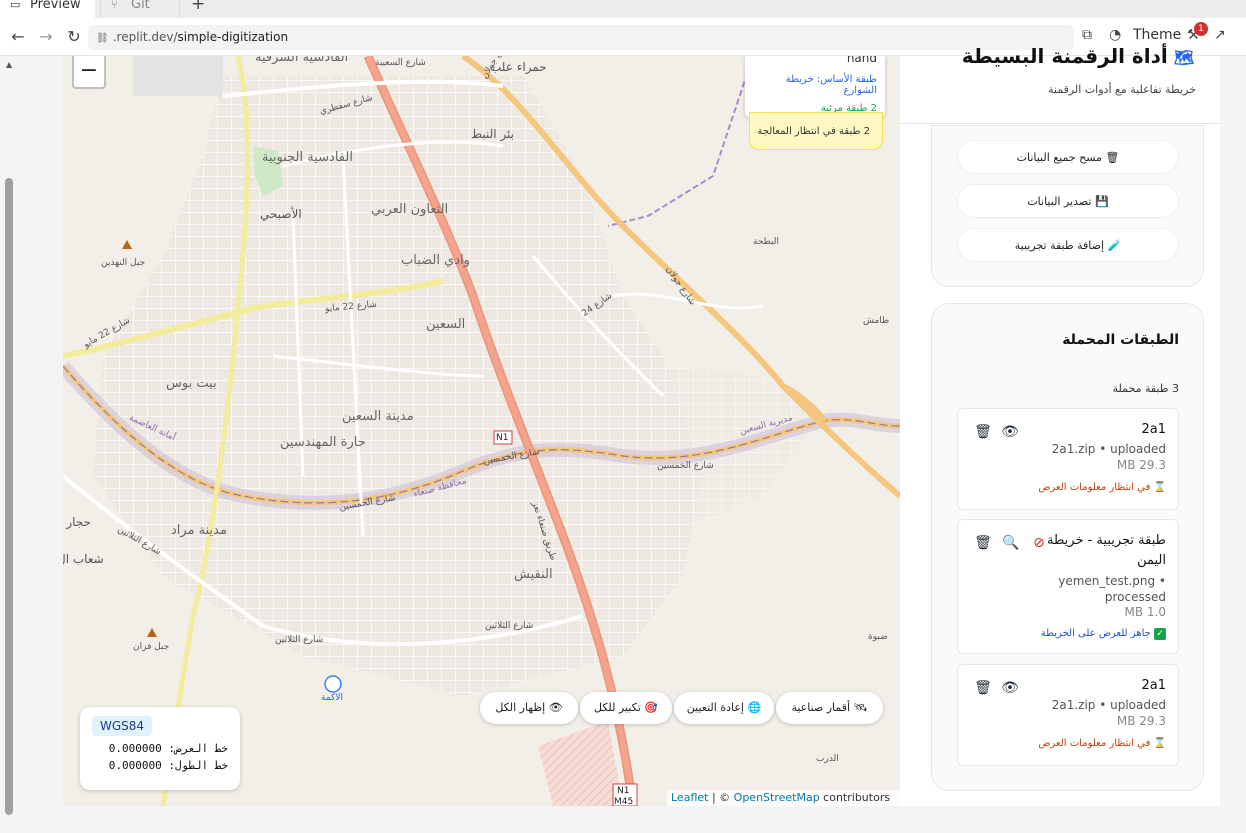 This screenshot has width=1246, height=833. Describe the element at coordinates (581, 37) in the screenshot. I see `url-bar: ⛓ .replit.dev/simple-digitization` at that location.